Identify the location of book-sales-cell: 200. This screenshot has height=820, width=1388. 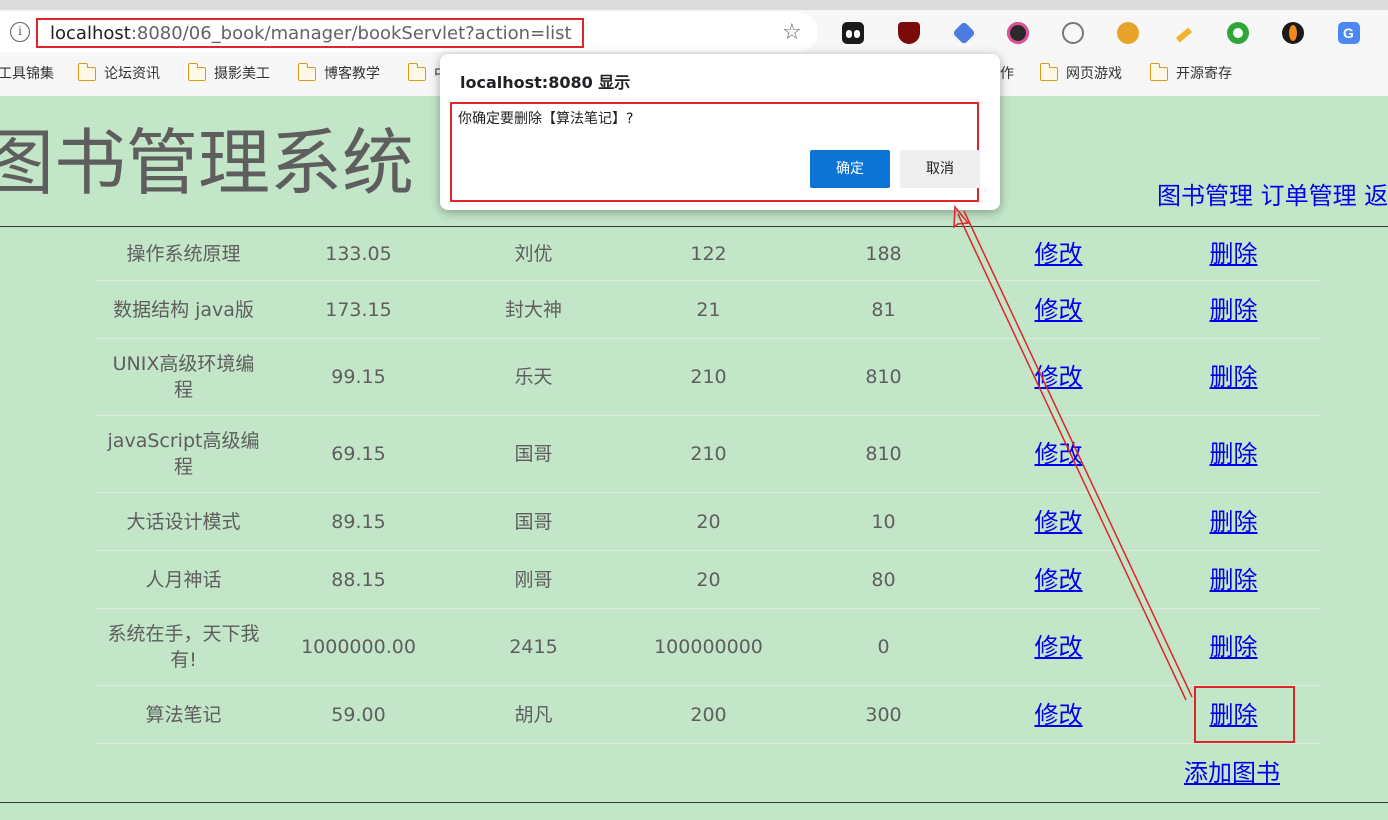
(708, 714).